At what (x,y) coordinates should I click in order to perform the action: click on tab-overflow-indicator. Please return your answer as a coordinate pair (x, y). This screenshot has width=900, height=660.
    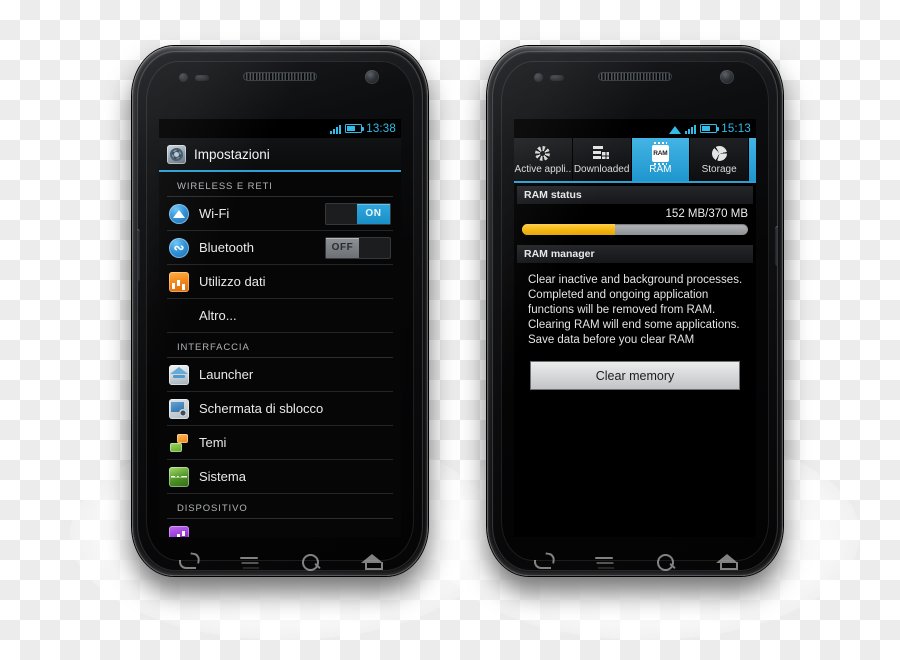
    Looking at the image, I should click on (752, 159).